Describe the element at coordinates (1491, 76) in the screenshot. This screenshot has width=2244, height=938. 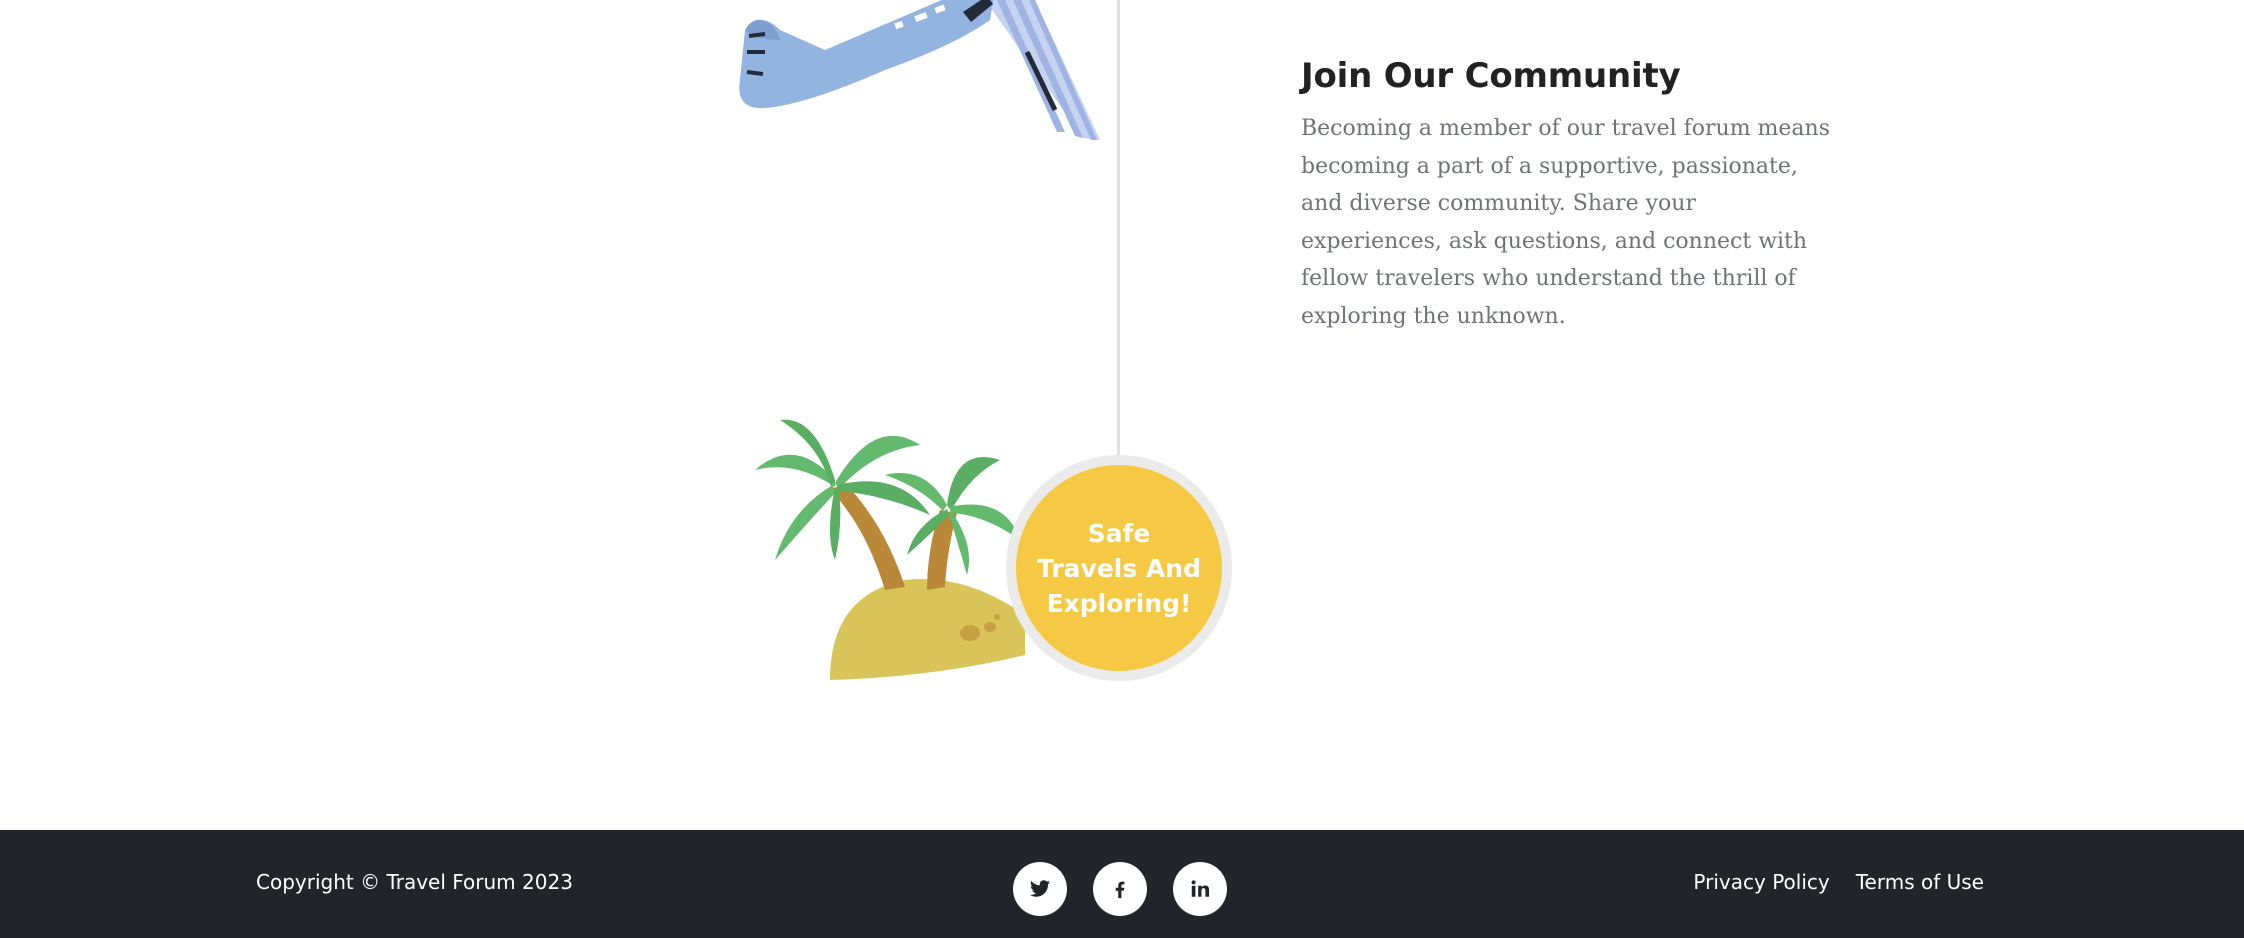
I see `section-title: Join Our Community` at that location.